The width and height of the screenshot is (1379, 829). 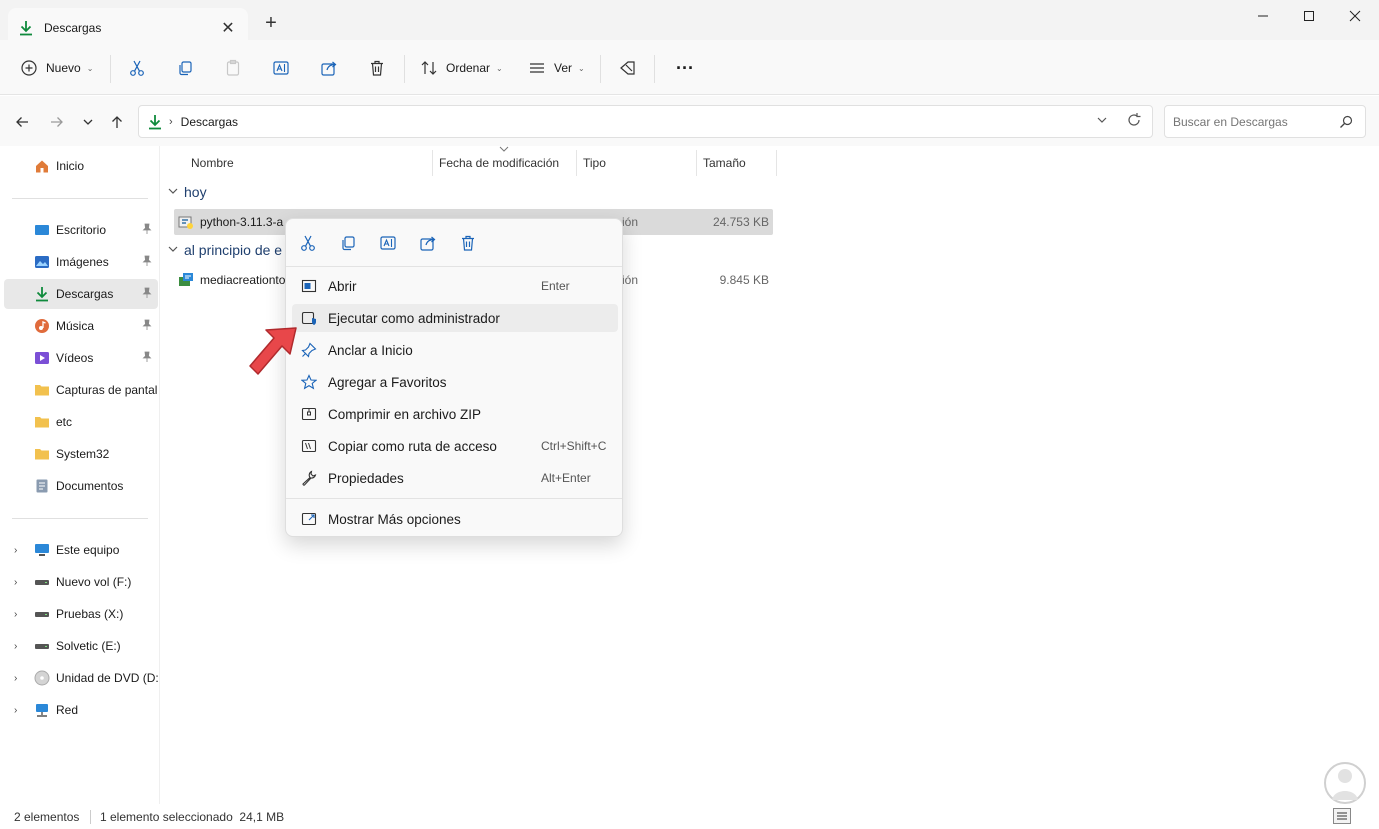 What do you see at coordinates (724, 163) in the screenshot?
I see `column-header-size: Tamaño` at bounding box center [724, 163].